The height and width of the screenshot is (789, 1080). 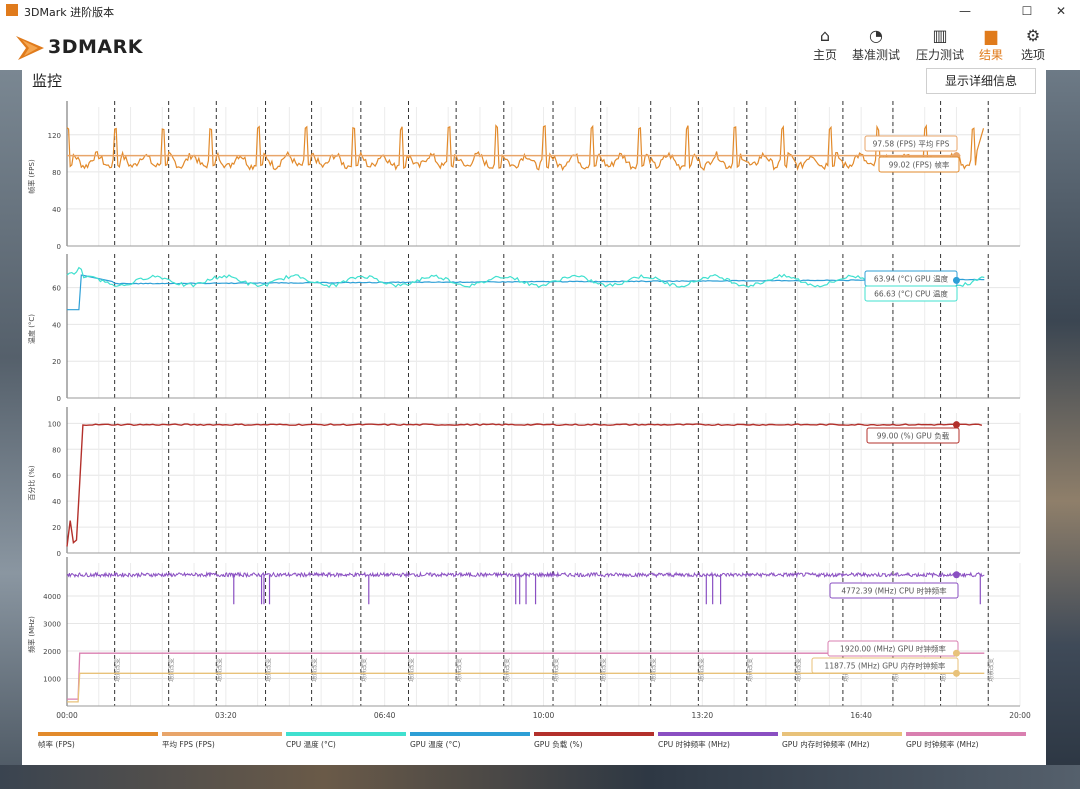 What do you see at coordinates (965, 11) in the screenshot?
I see `minimize-button: —` at bounding box center [965, 11].